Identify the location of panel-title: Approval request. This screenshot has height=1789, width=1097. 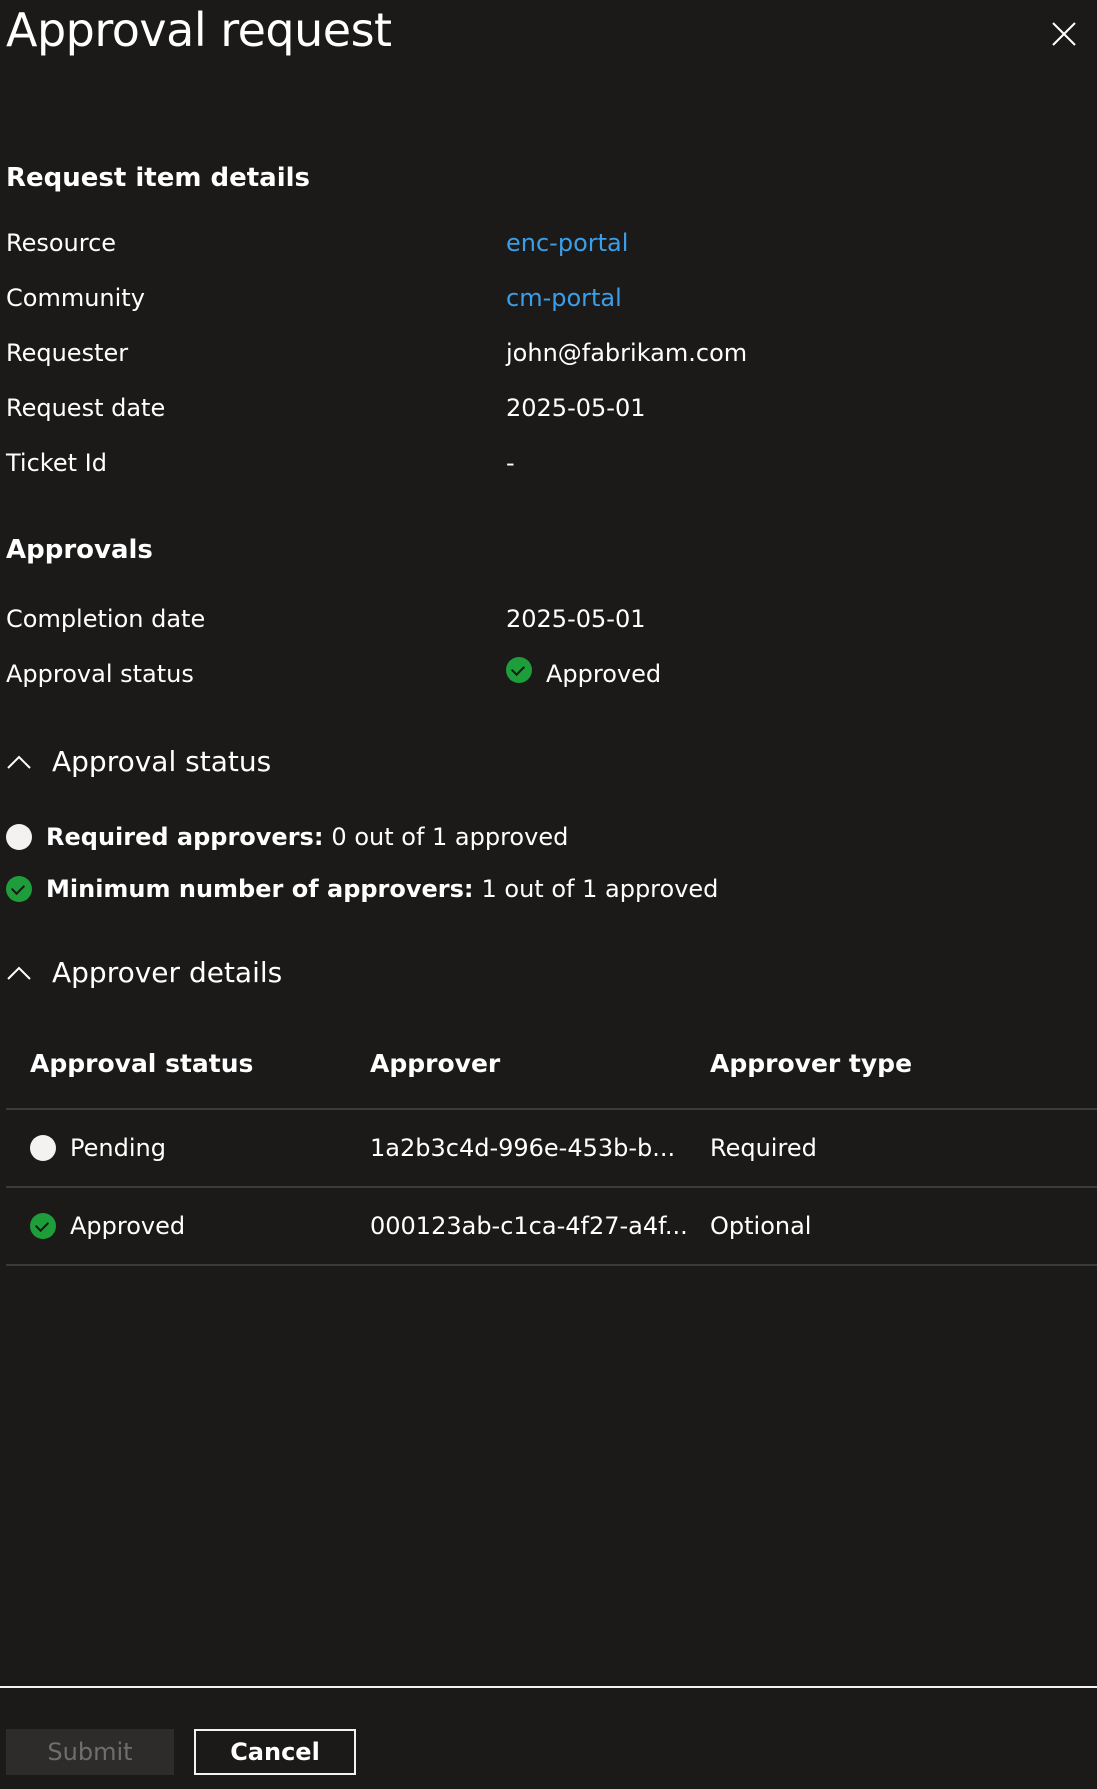
(199, 30).